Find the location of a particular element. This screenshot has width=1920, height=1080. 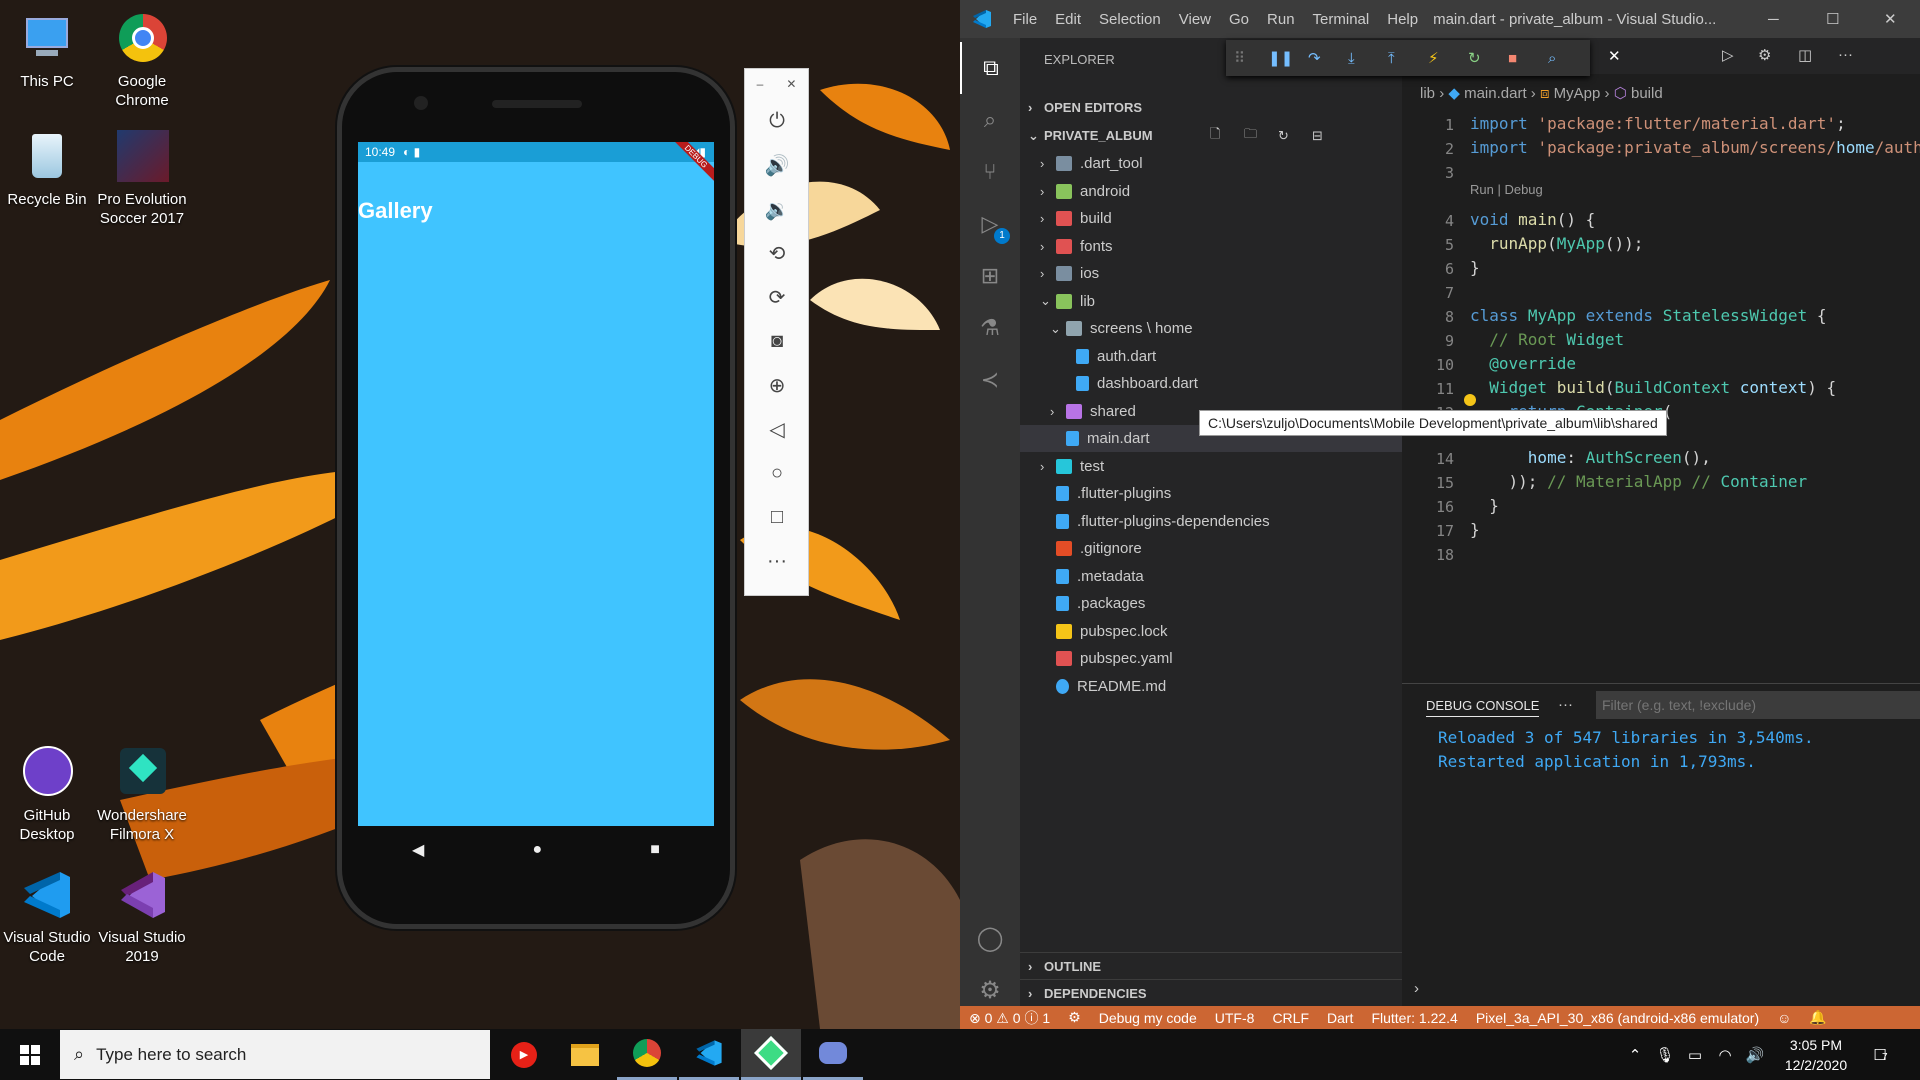

tree-item: › build is located at coordinates (1211, 218).